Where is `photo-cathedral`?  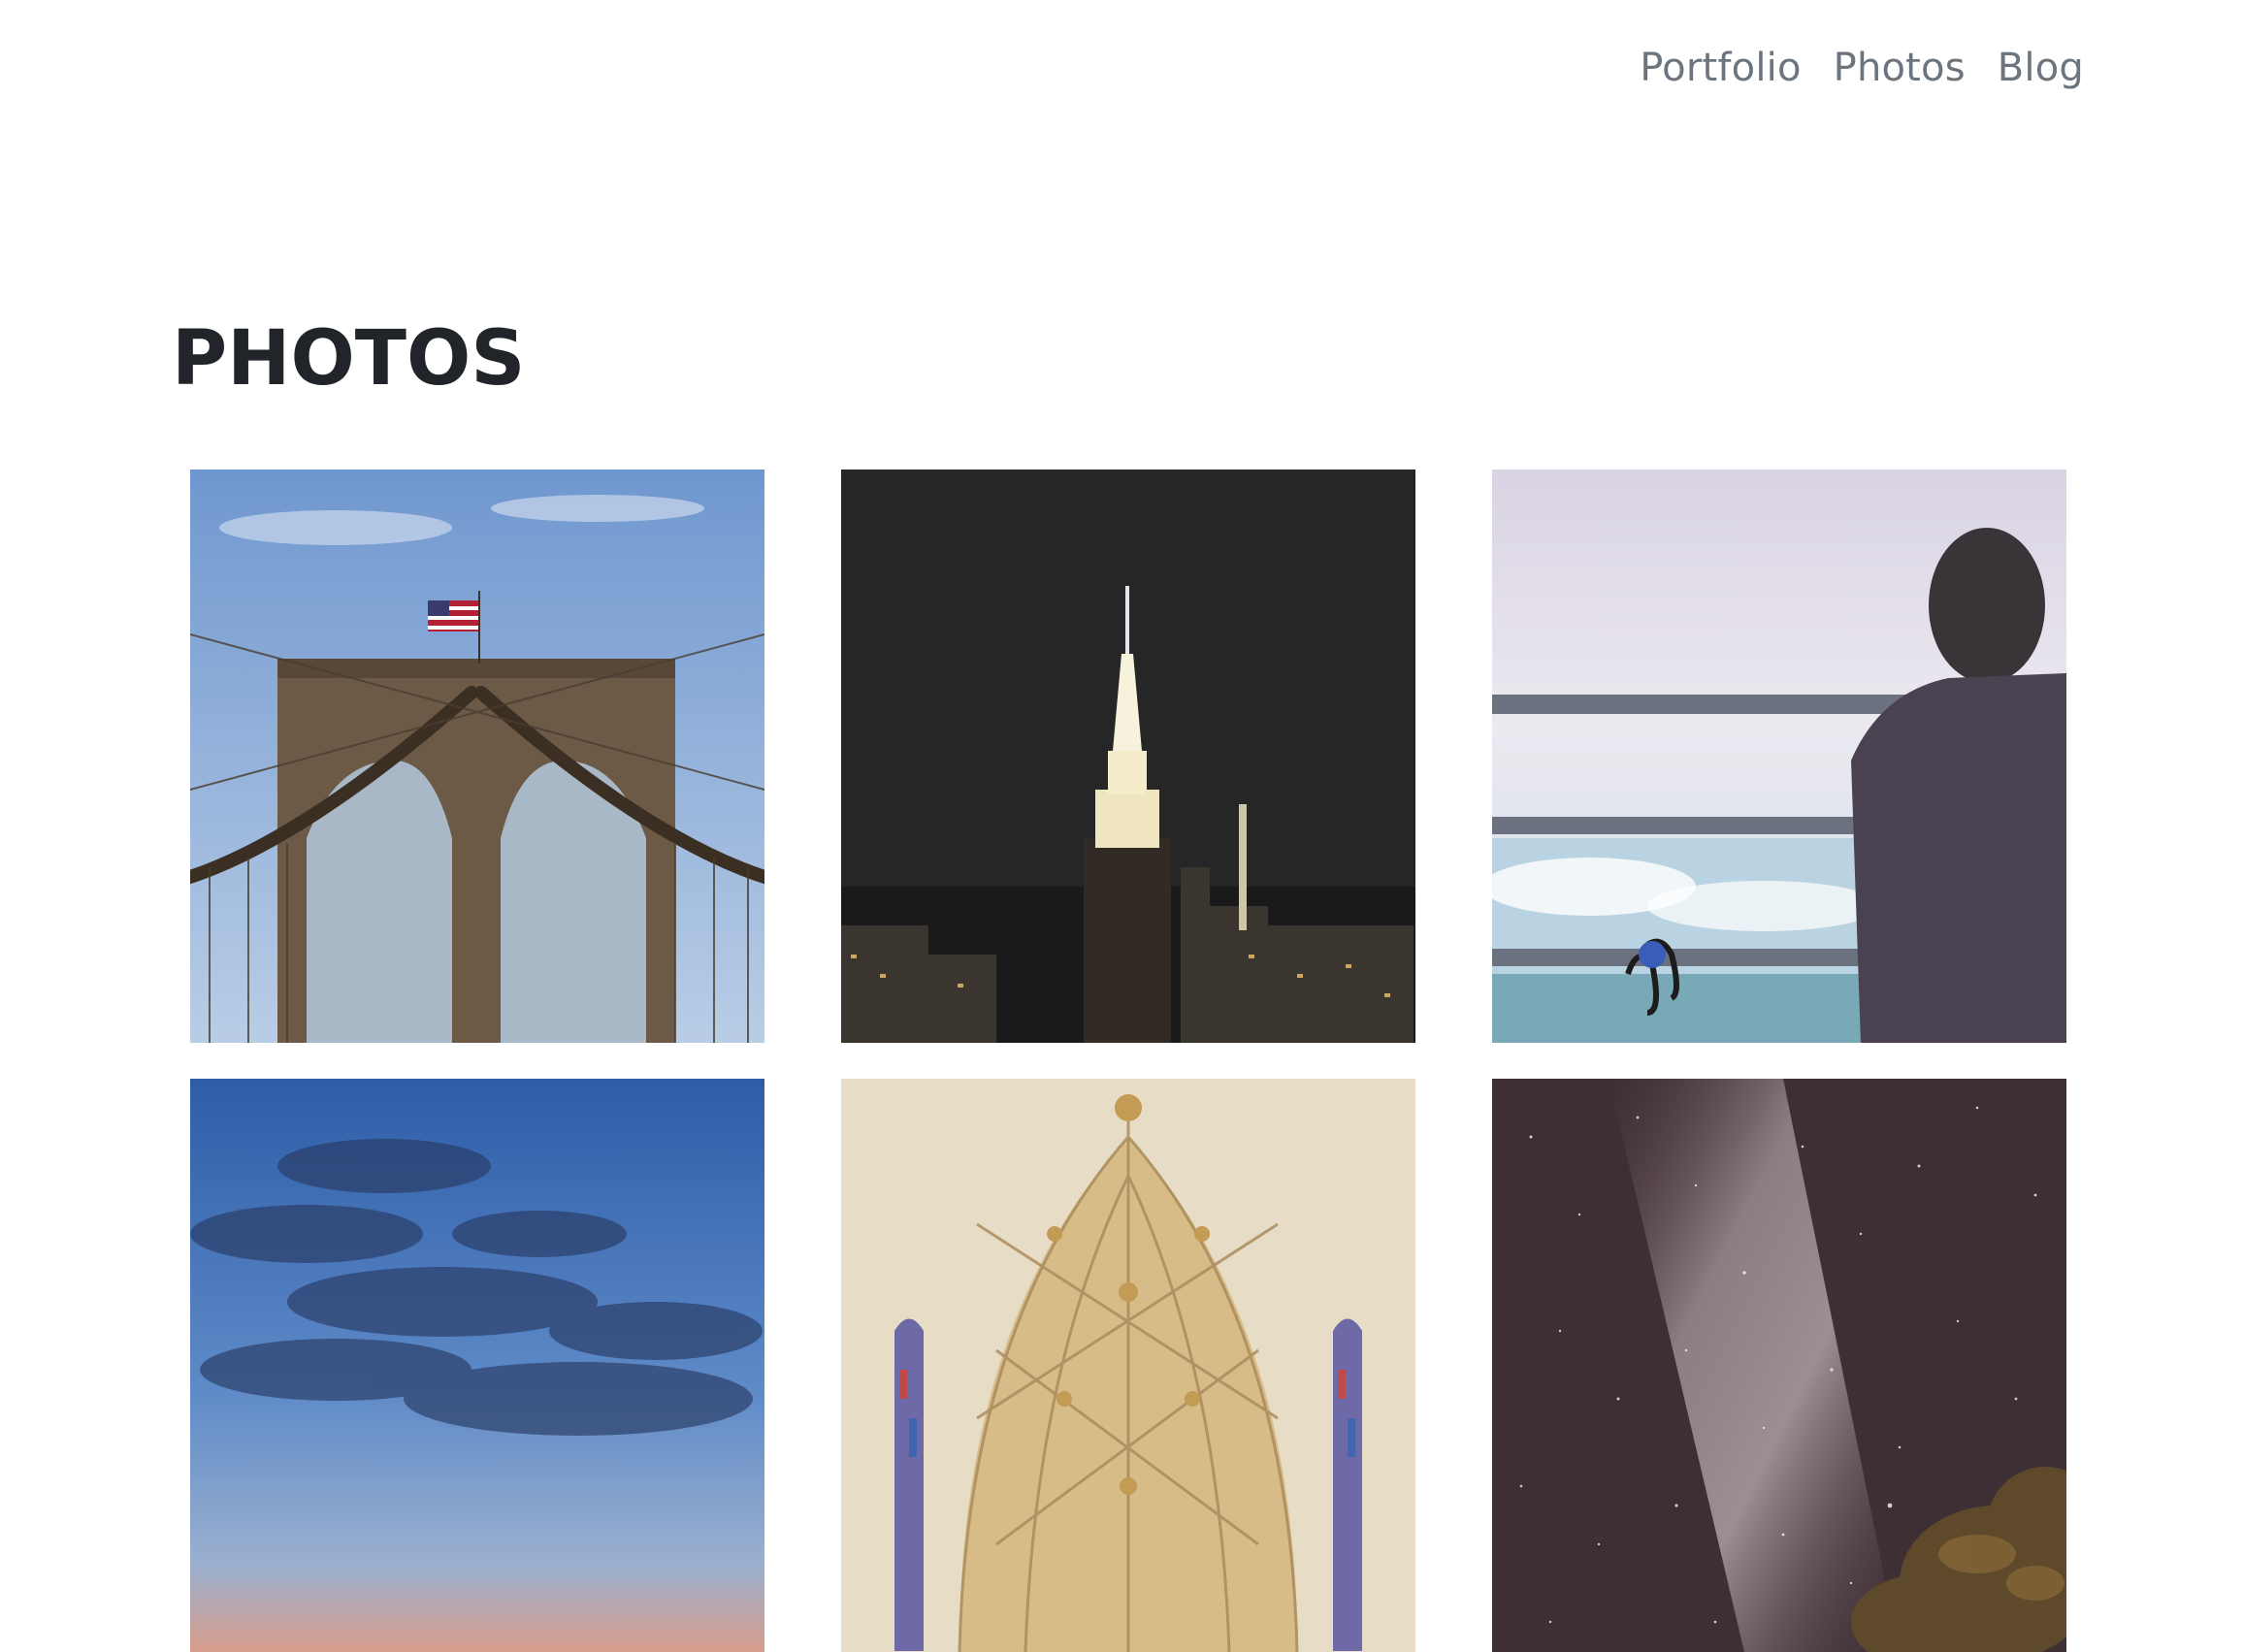
photo-cathedral is located at coordinates (1128, 1366).